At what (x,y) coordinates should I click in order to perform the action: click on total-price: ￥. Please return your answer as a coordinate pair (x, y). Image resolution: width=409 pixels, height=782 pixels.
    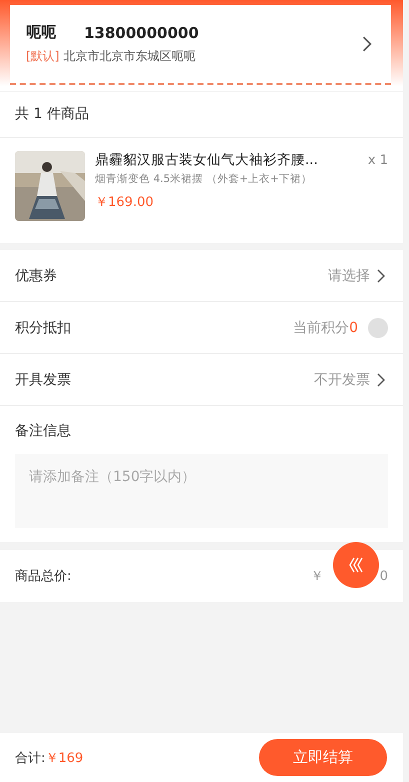
    Looking at the image, I should click on (317, 576).